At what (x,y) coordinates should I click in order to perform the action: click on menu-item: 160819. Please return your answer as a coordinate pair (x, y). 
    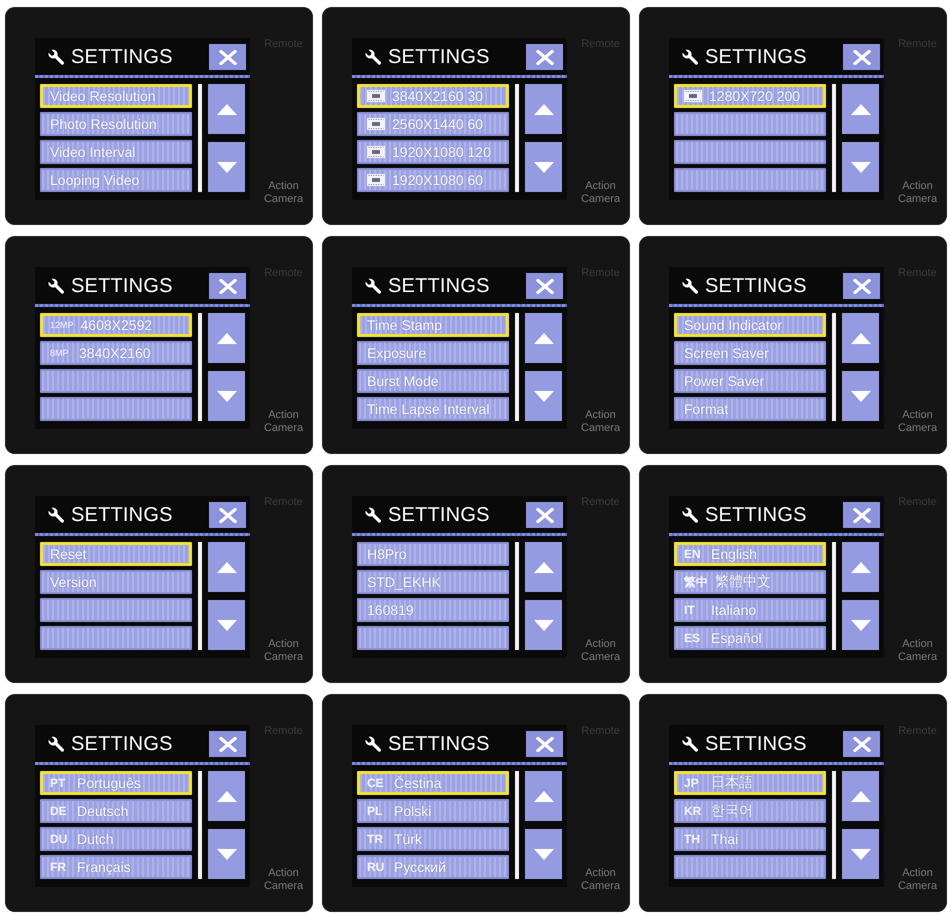
    Looking at the image, I should click on (433, 610).